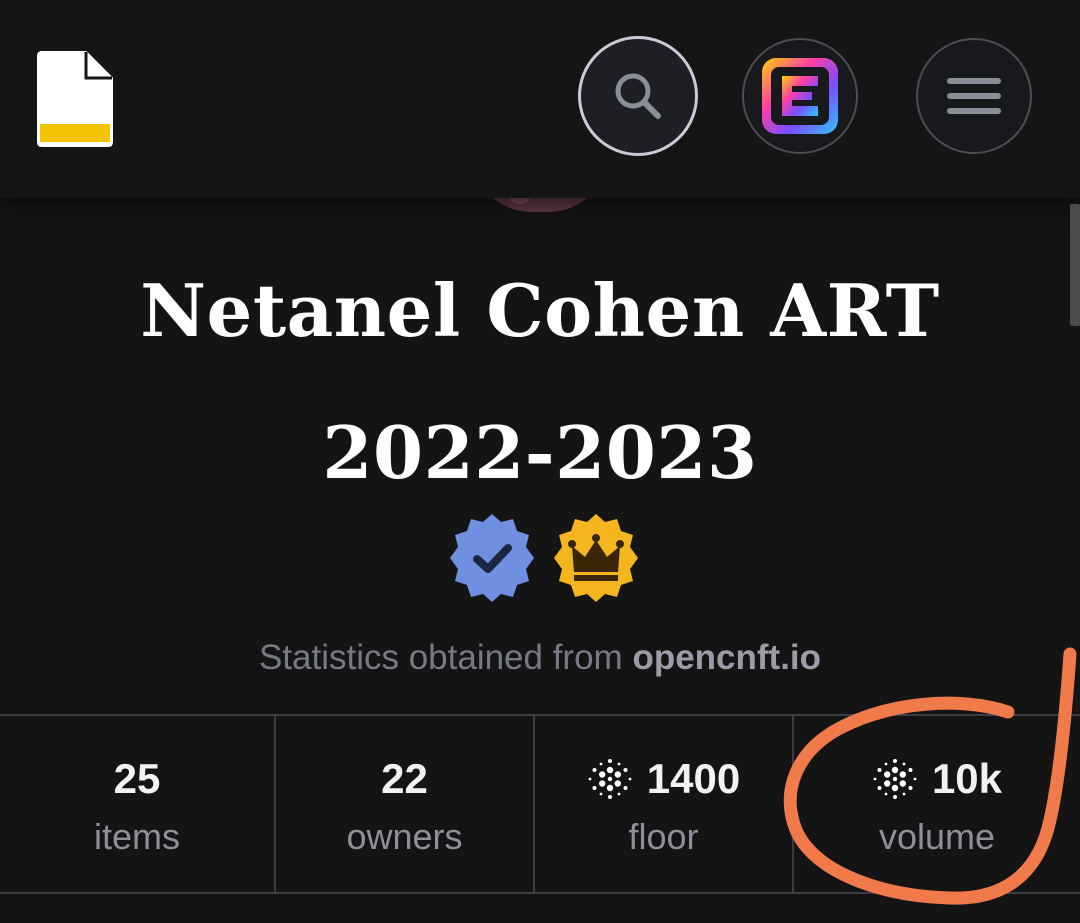  I want to click on stats-source-prefix: Statistics obtained from, so click(440, 657).